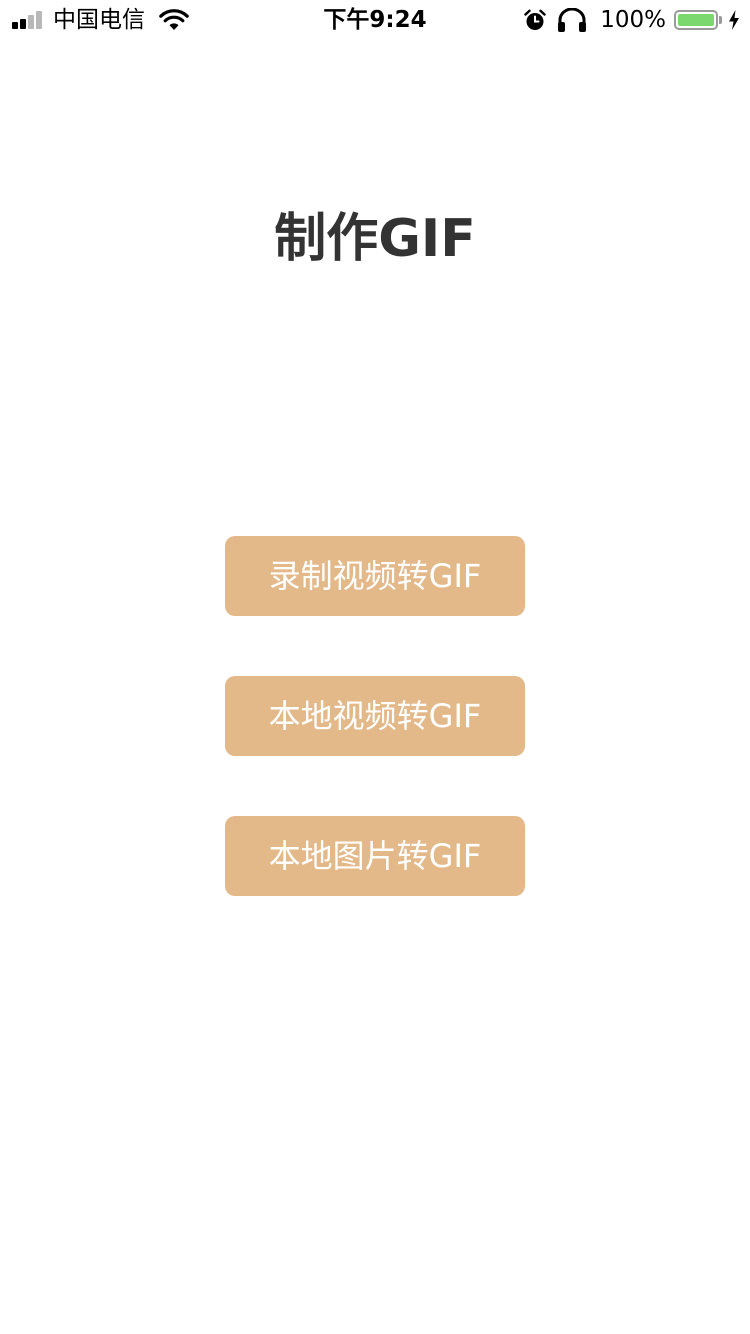  What do you see at coordinates (375, 576) in the screenshot?
I see `record-video-to-gif-button: 录制视频转GIF` at bounding box center [375, 576].